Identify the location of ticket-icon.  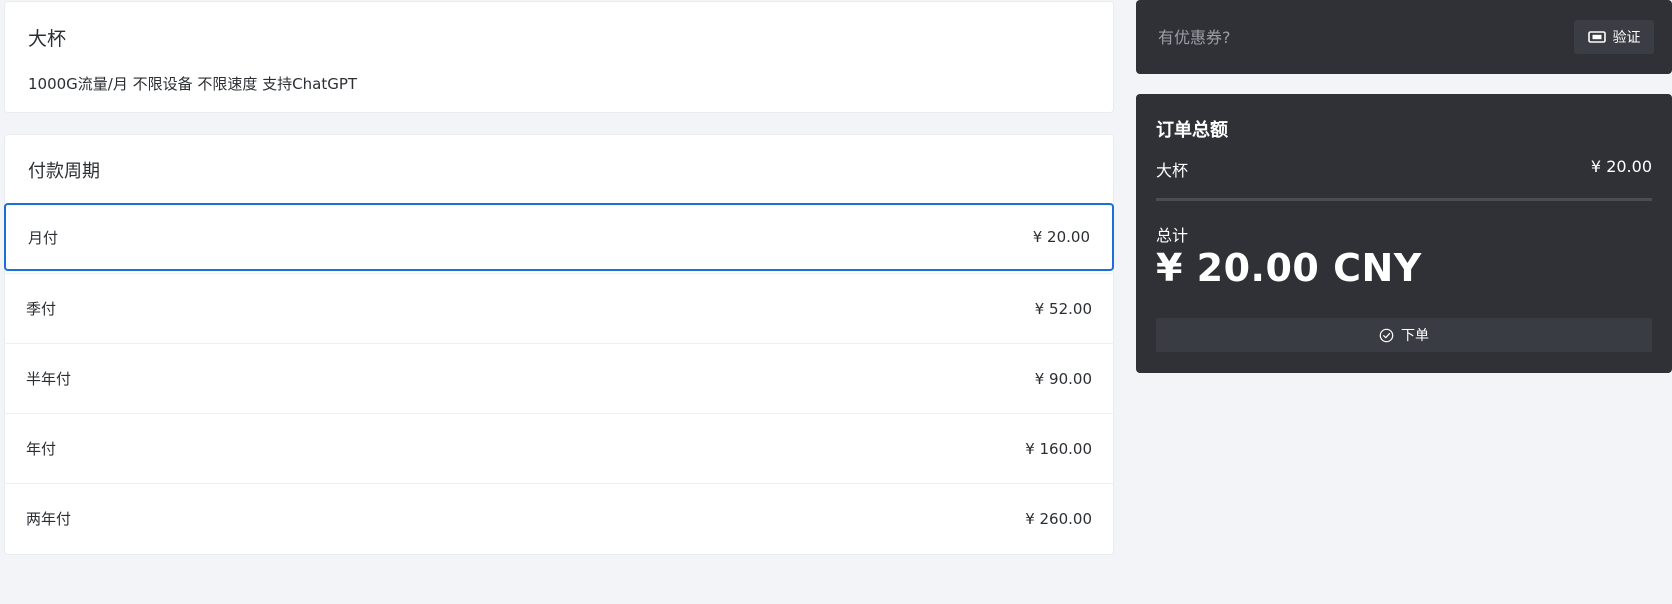
(1596, 37).